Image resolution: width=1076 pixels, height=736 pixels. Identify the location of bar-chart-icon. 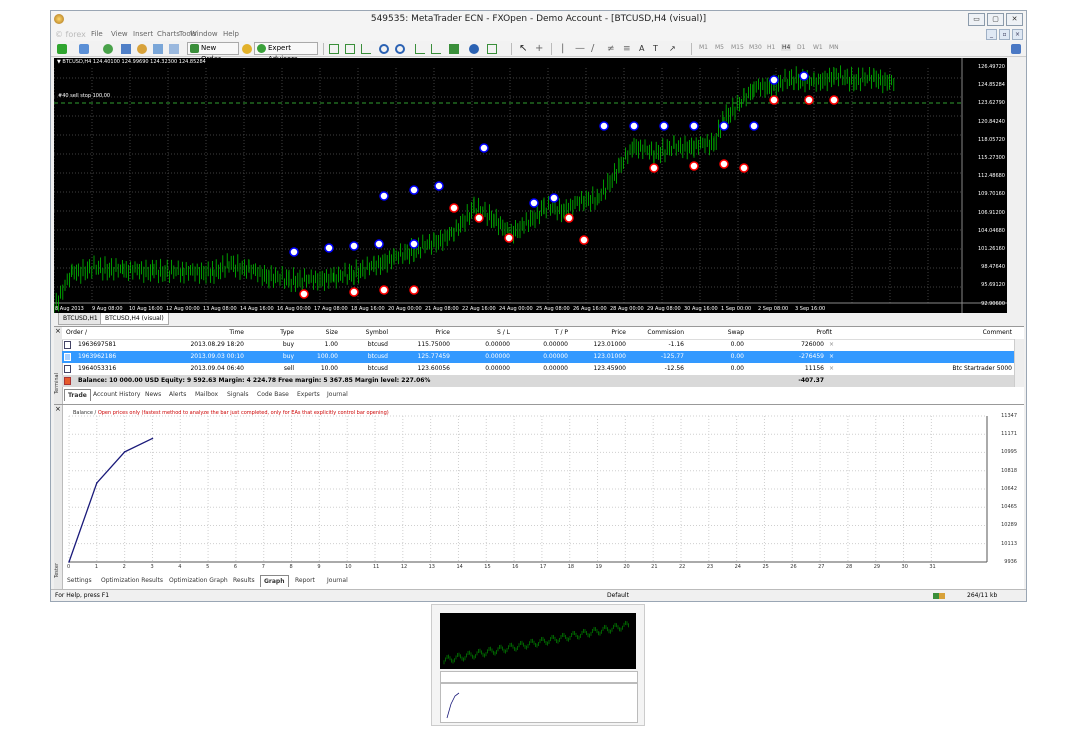
(334, 49).